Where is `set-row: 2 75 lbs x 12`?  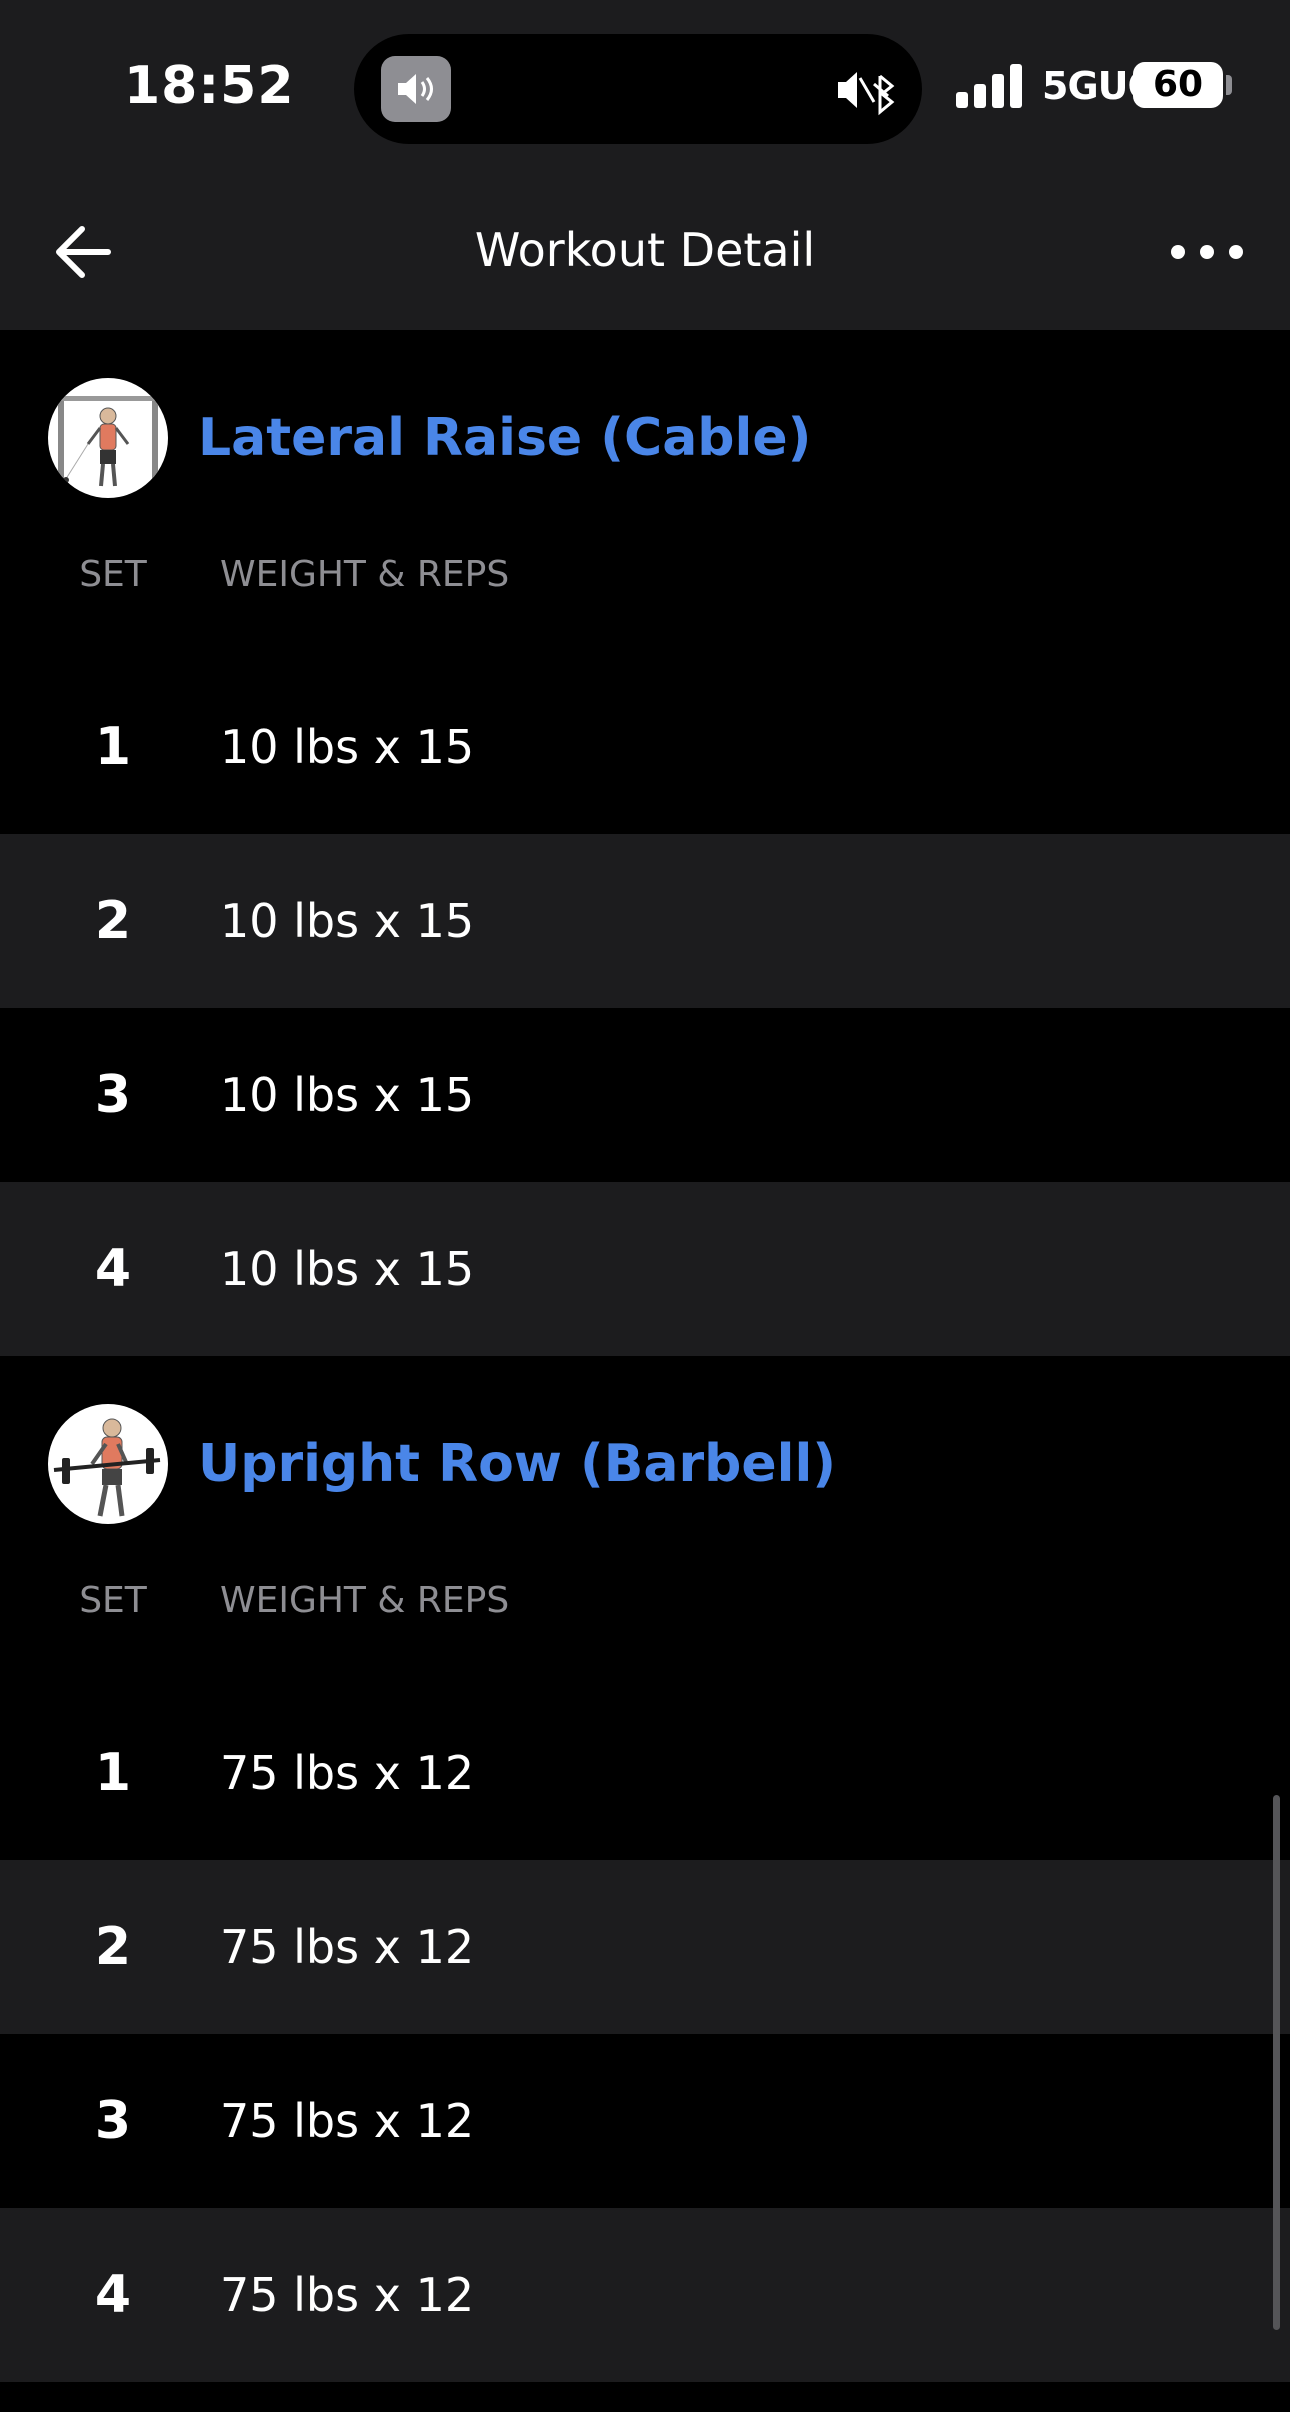 set-row: 2 75 lbs x 12 is located at coordinates (645, 1947).